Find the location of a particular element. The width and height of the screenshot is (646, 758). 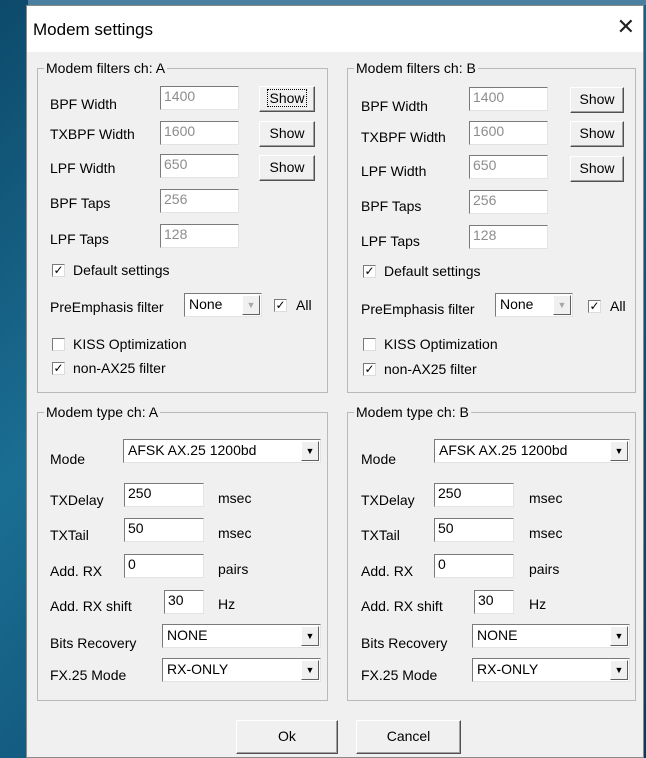

add-rx-label: Add. RX is located at coordinates (387, 571).